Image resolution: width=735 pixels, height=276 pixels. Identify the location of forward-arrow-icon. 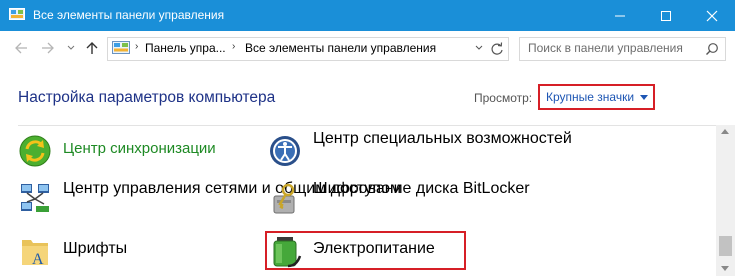
(48, 48).